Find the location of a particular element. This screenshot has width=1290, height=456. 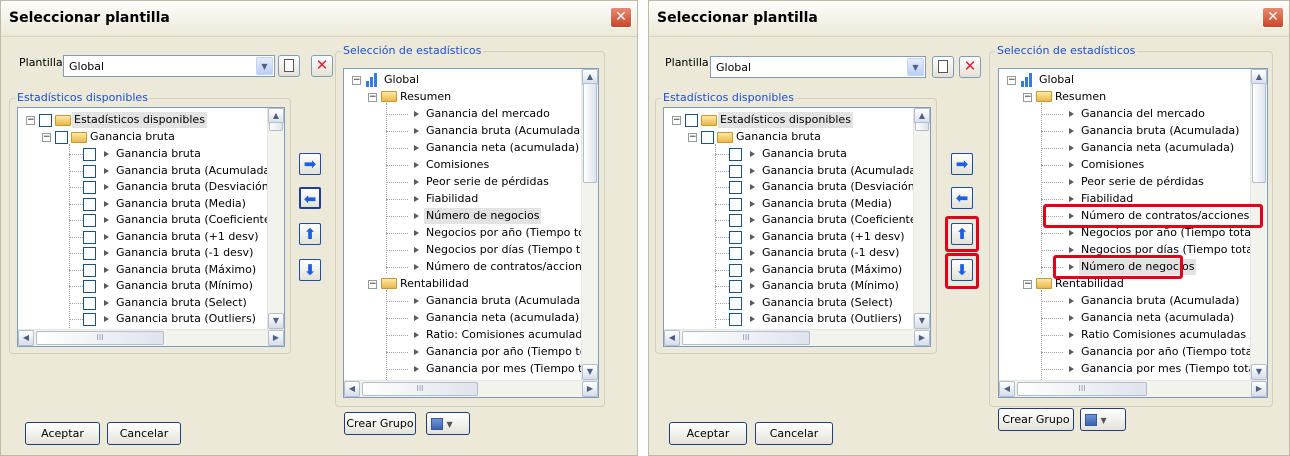

available-item: Ganancia bruta (Máximo) is located at coordinates (186, 270).